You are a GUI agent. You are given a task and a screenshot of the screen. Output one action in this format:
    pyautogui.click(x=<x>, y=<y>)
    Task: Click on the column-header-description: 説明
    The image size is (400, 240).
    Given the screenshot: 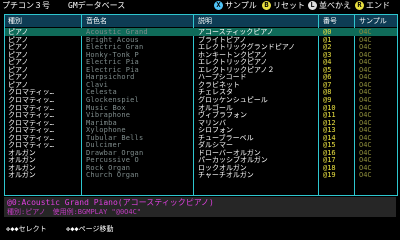 What is the action you would take?
    pyautogui.click(x=205, y=21)
    